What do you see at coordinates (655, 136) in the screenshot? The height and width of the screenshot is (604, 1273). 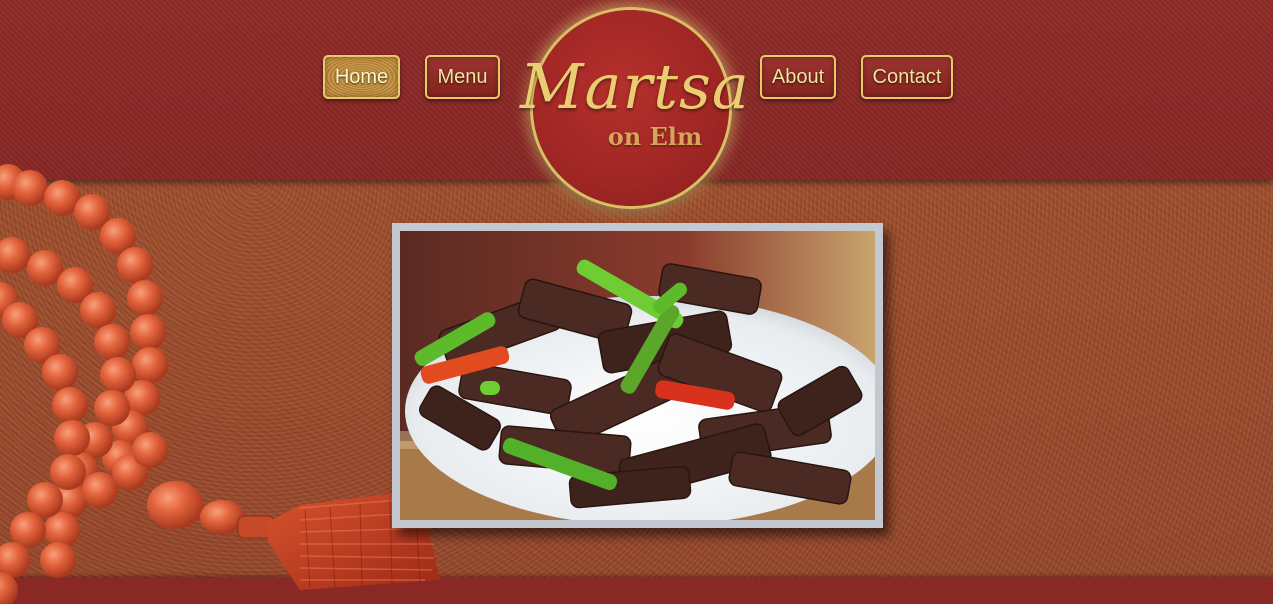 I see `logo-subtitle: on Elm` at bounding box center [655, 136].